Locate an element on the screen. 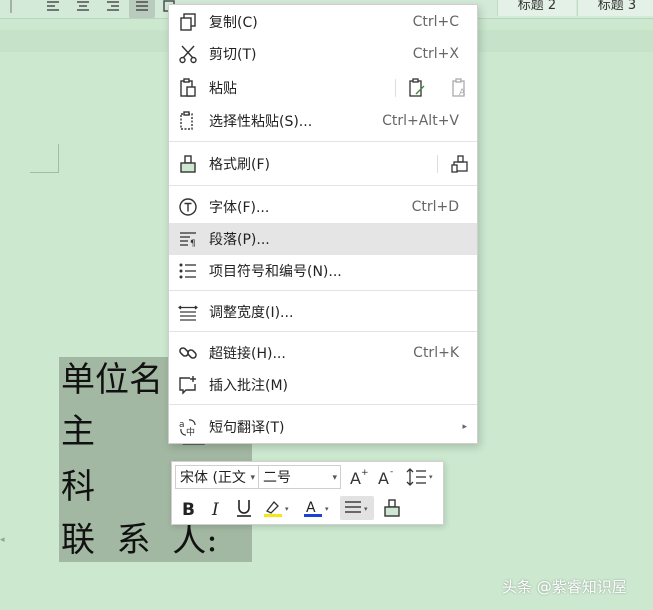 The width and height of the screenshot is (653, 610). paragraph-icon: ¶ is located at coordinates (188, 240).